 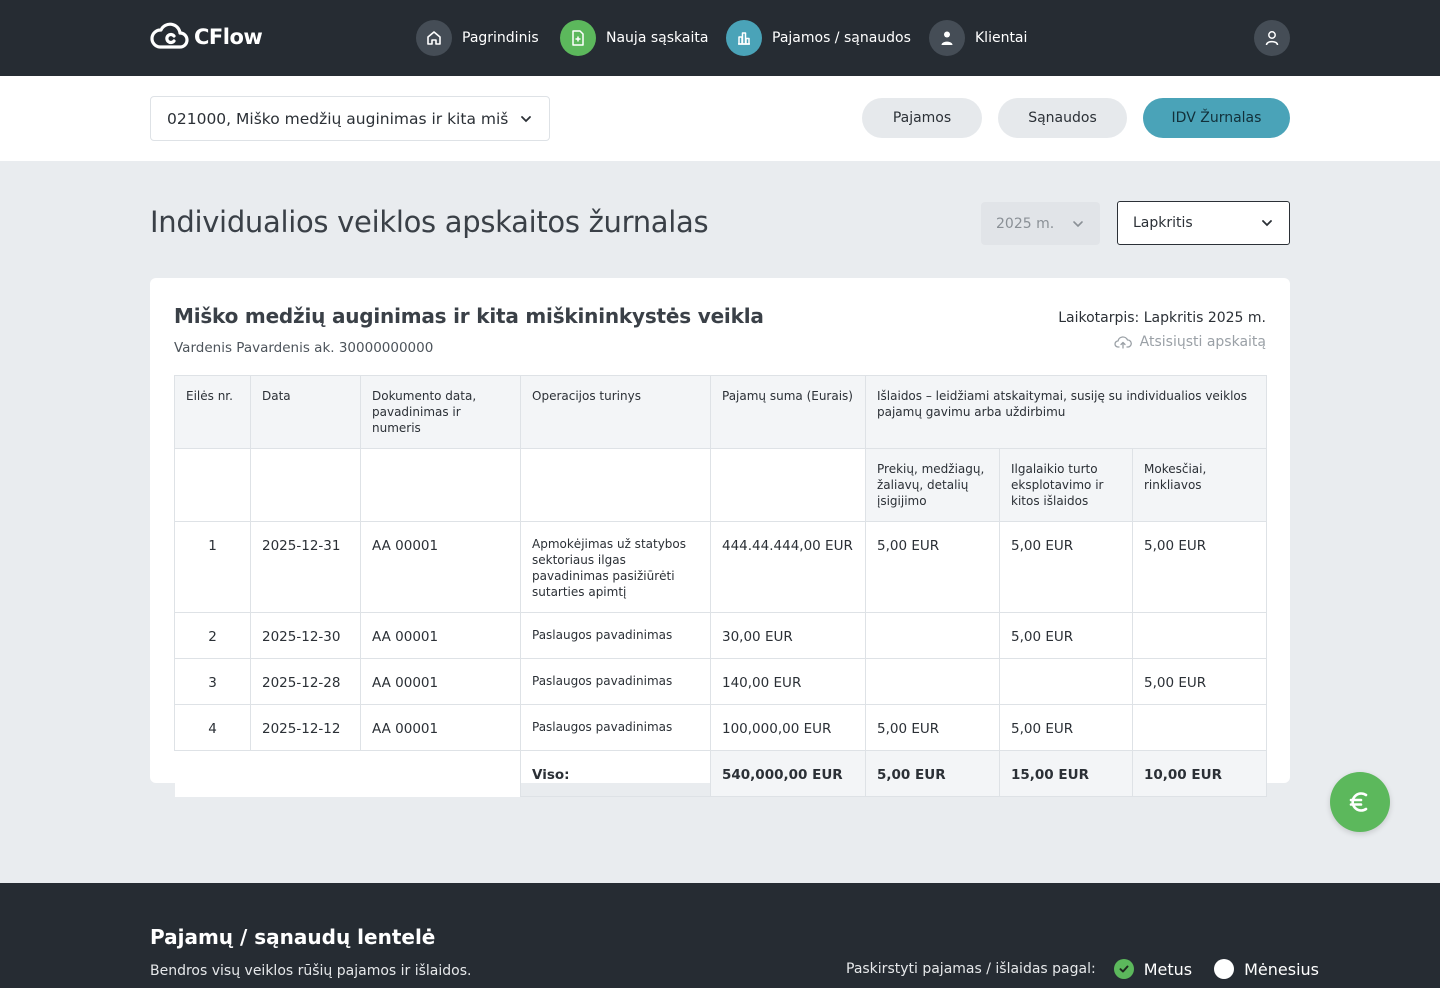 What do you see at coordinates (1203, 223) in the screenshot?
I see `month-select: Lapkritis` at bounding box center [1203, 223].